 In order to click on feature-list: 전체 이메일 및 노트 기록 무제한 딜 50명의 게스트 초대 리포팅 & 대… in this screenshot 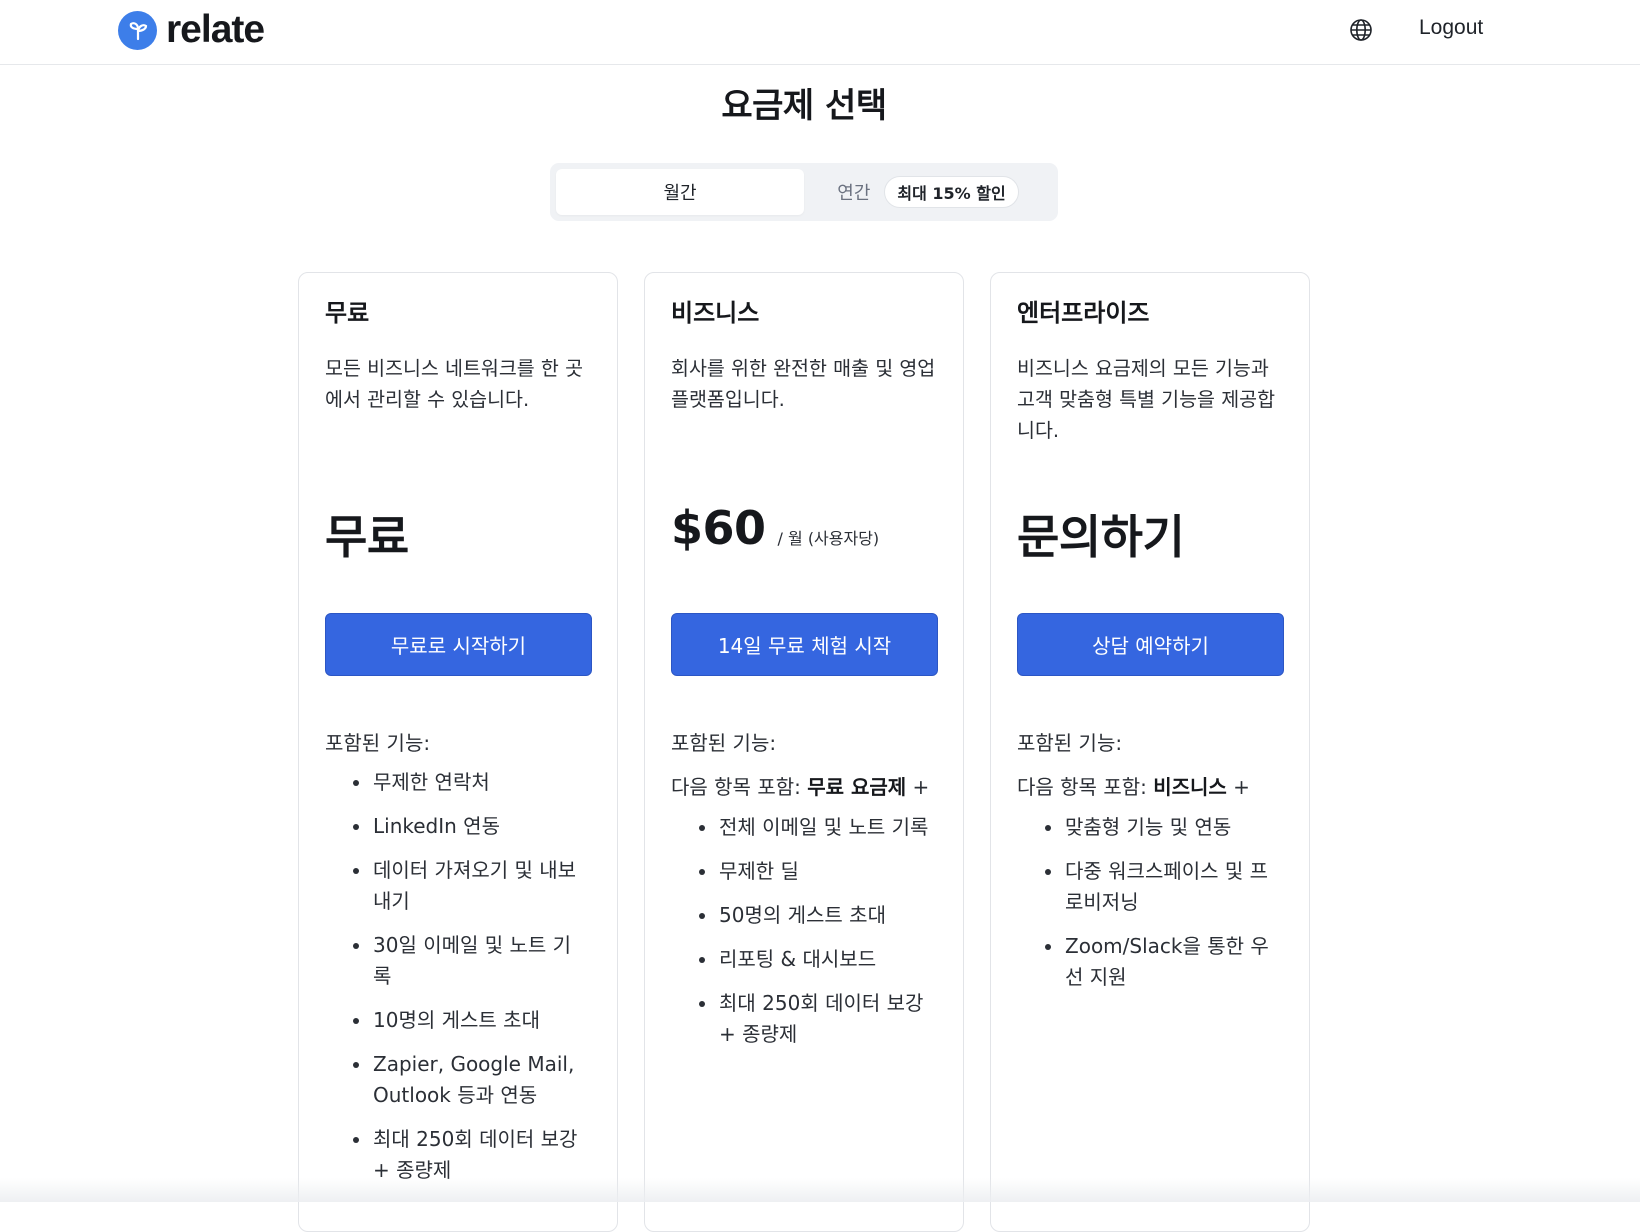, I will do `click(813, 937)`.